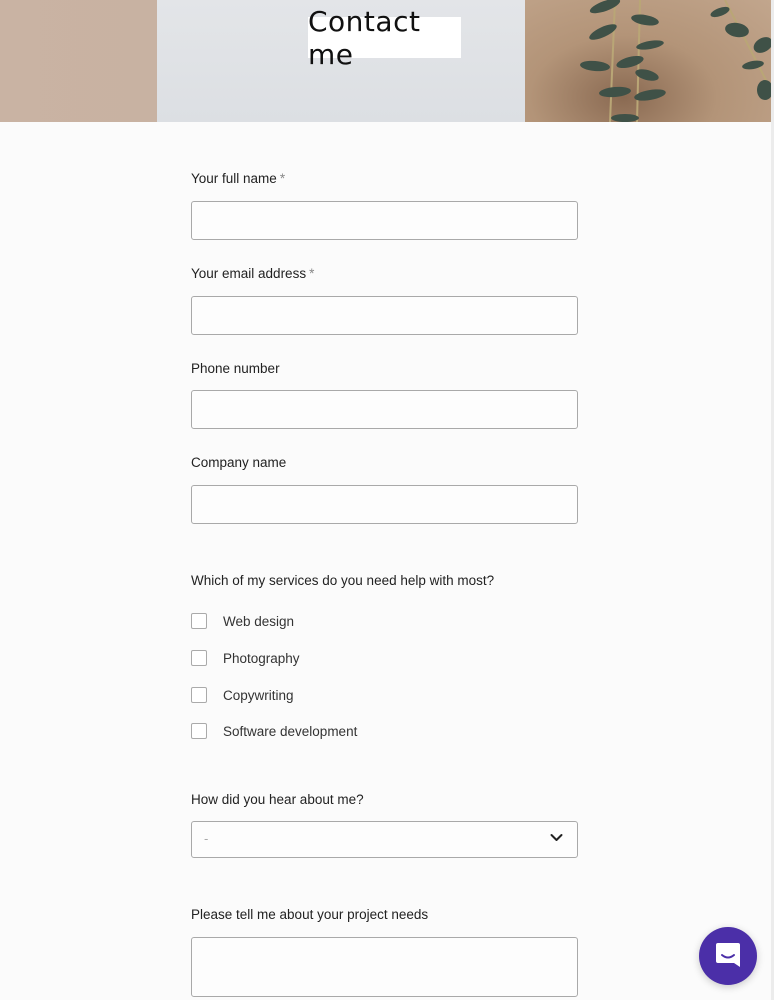 This screenshot has height=1000, width=774. Describe the element at coordinates (675, 61) in the screenshot. I see `eucalyptus-decoration` at that location.